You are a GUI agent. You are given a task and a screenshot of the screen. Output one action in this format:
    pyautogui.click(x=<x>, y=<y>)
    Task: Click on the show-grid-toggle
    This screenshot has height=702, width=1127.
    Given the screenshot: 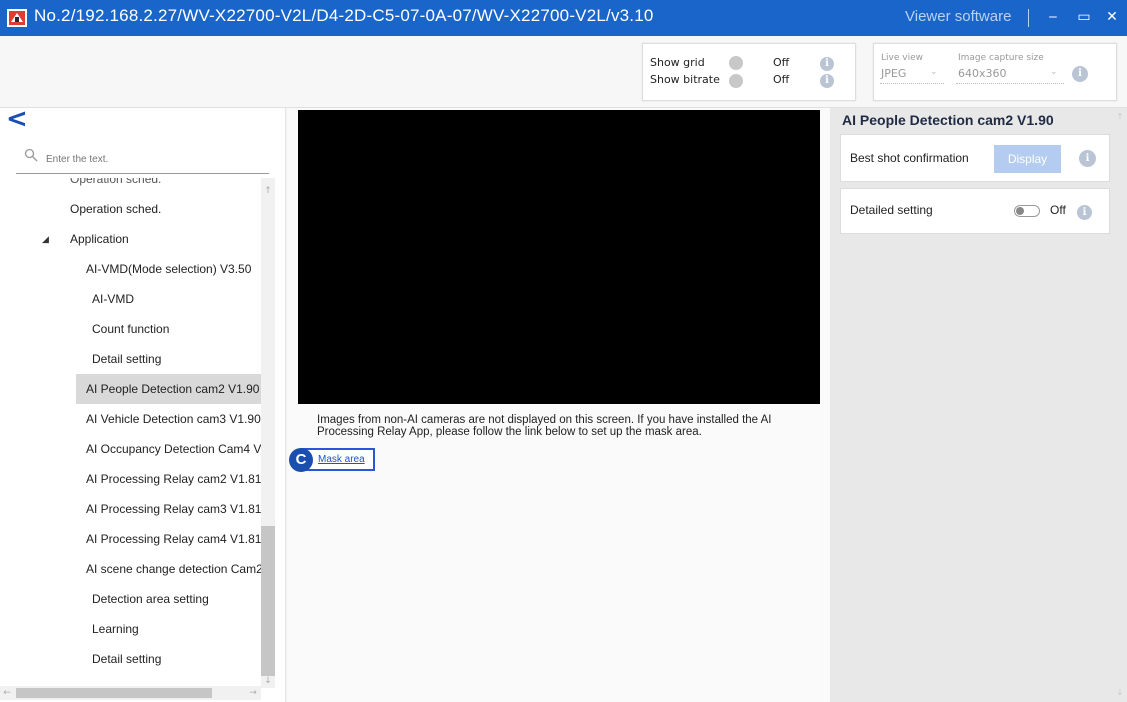 What is the action you would take?
    pyautogui.click(x=743, y=63)
    